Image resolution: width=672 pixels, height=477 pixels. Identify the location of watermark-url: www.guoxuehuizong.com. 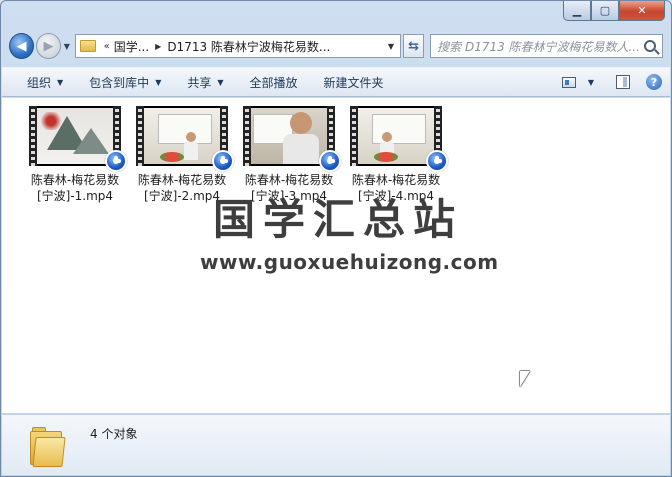
(349, 262).